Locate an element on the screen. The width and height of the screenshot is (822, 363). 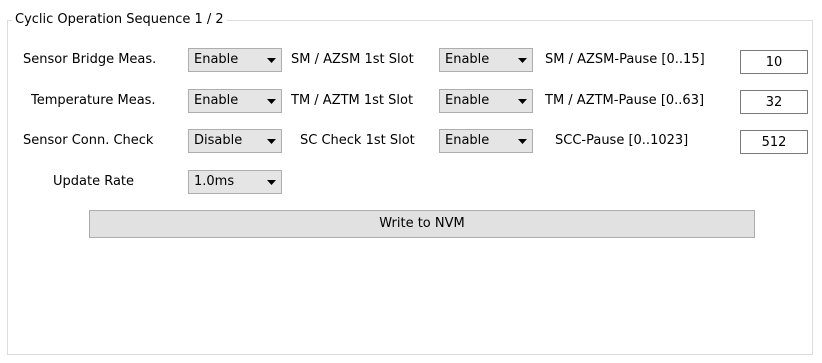
sensor-conn-check-label: Sensor Conn. Check is located at coordinates (88, 140).